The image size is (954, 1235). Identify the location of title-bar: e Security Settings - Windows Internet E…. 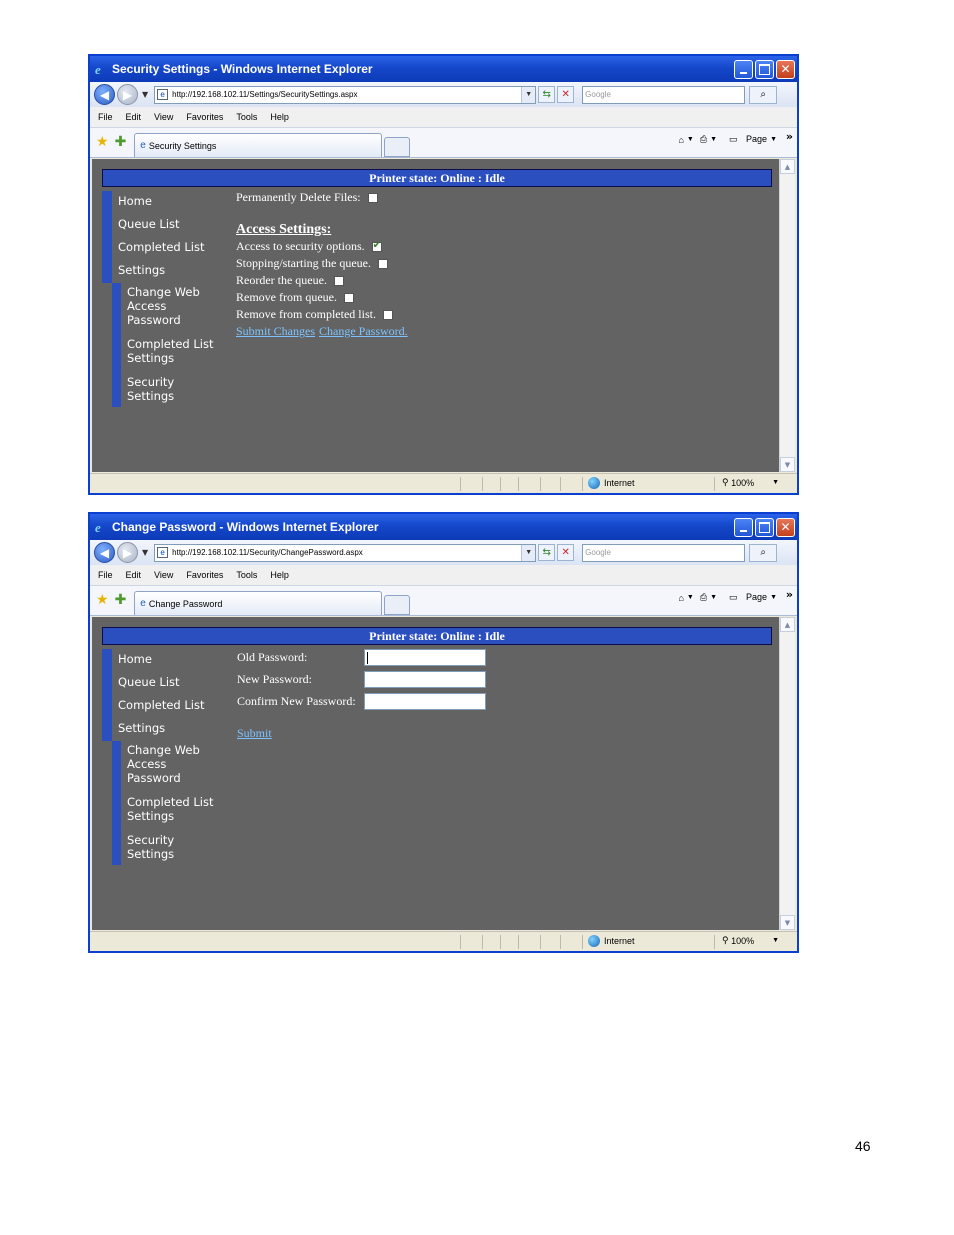
(443, 69).